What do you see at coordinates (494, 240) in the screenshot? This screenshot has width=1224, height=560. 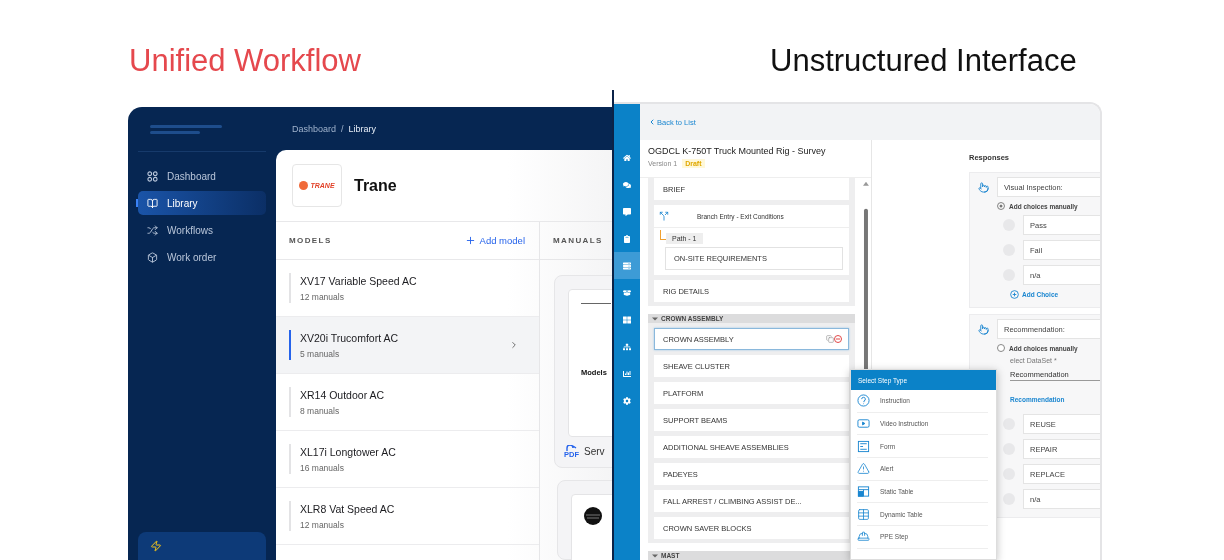 I see `add-model-link: Add model` at bounding box center [494, 240].